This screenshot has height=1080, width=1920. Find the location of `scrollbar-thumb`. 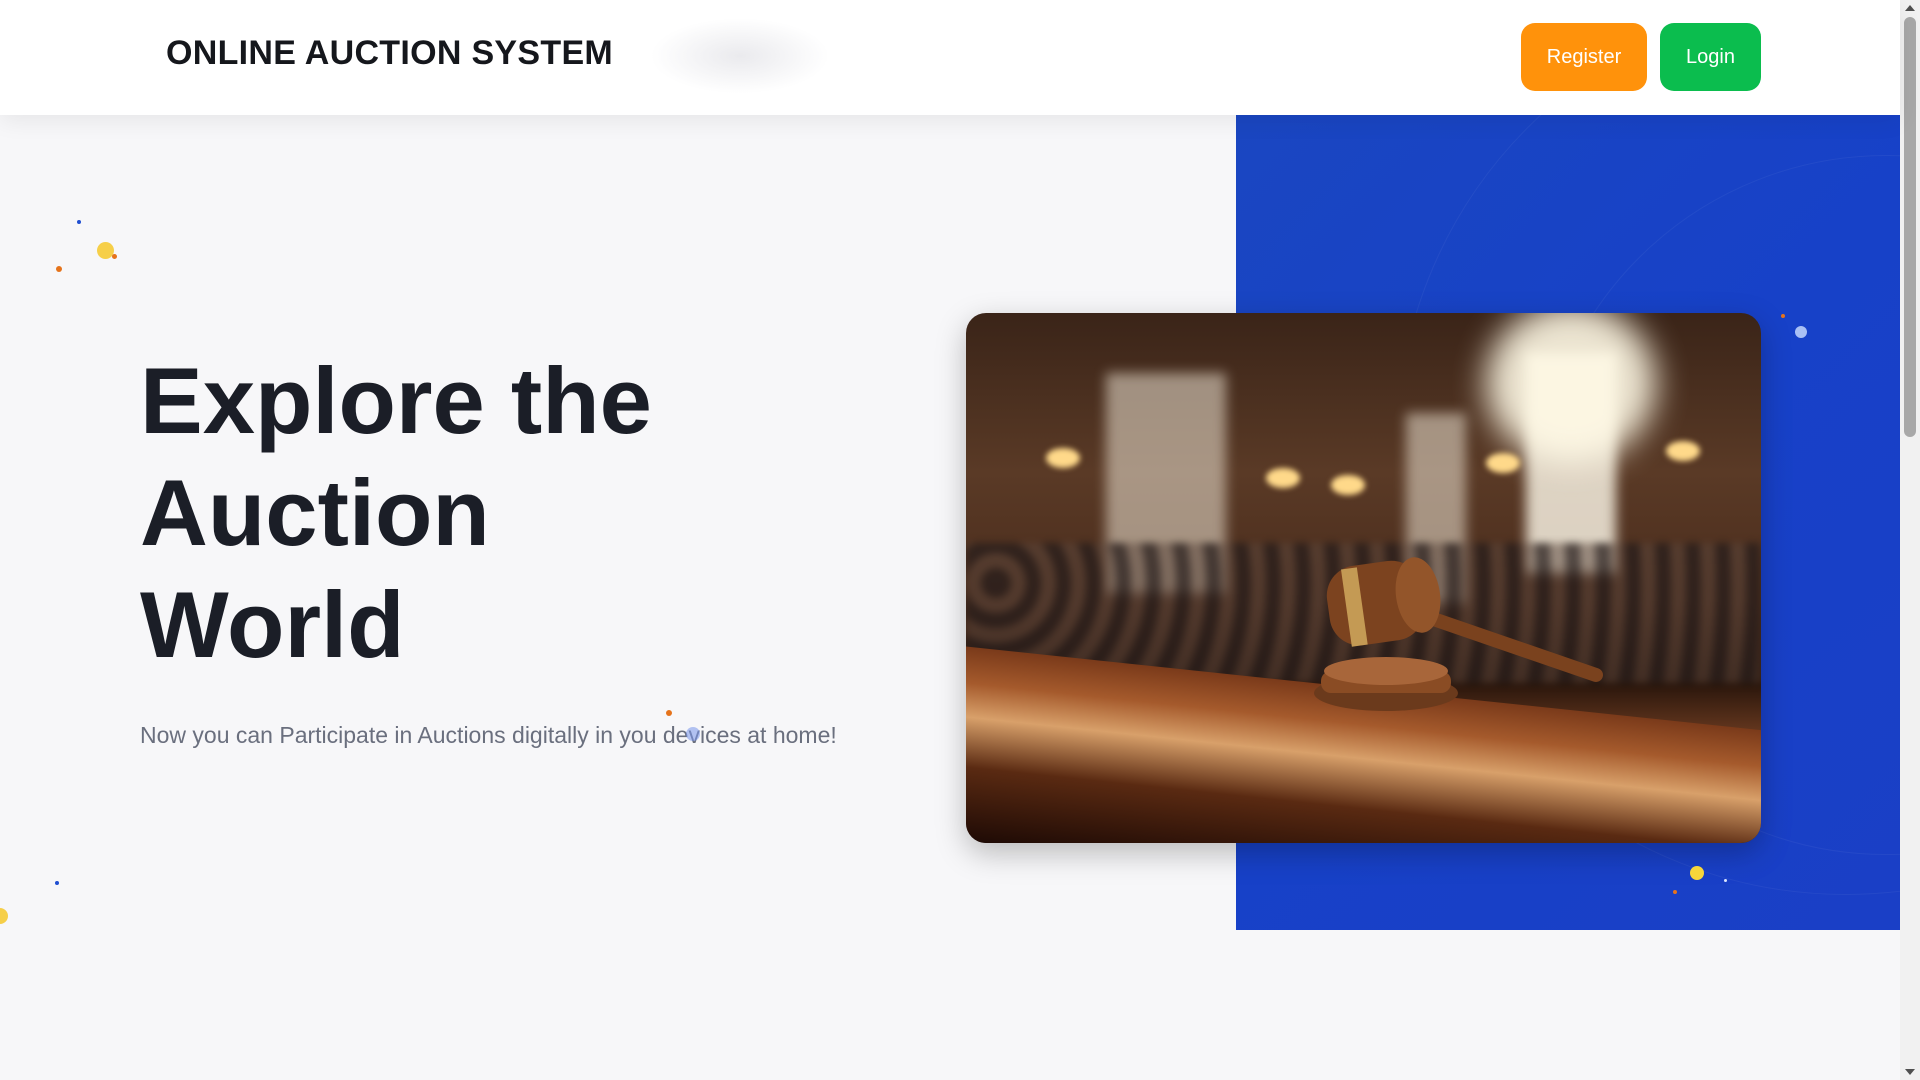

scrollbar-thumb is located at coordinates (1910, 227).